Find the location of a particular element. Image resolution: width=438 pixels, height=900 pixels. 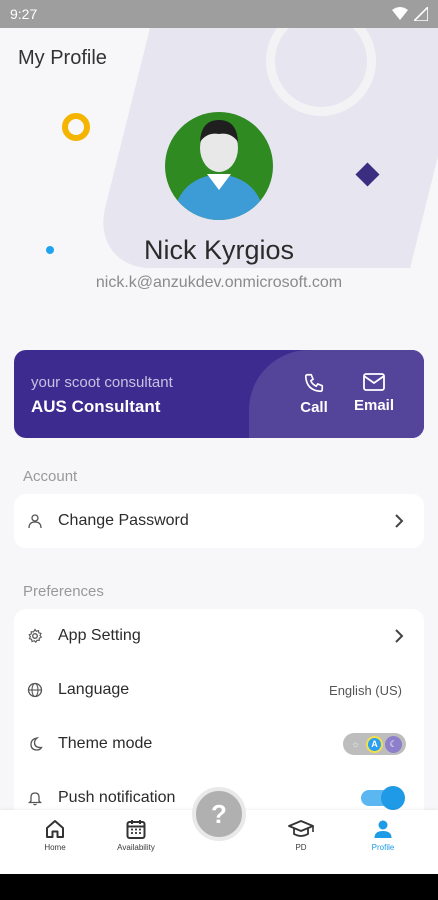

push-notification-label: Push notification is located at coordinates (117, 797).